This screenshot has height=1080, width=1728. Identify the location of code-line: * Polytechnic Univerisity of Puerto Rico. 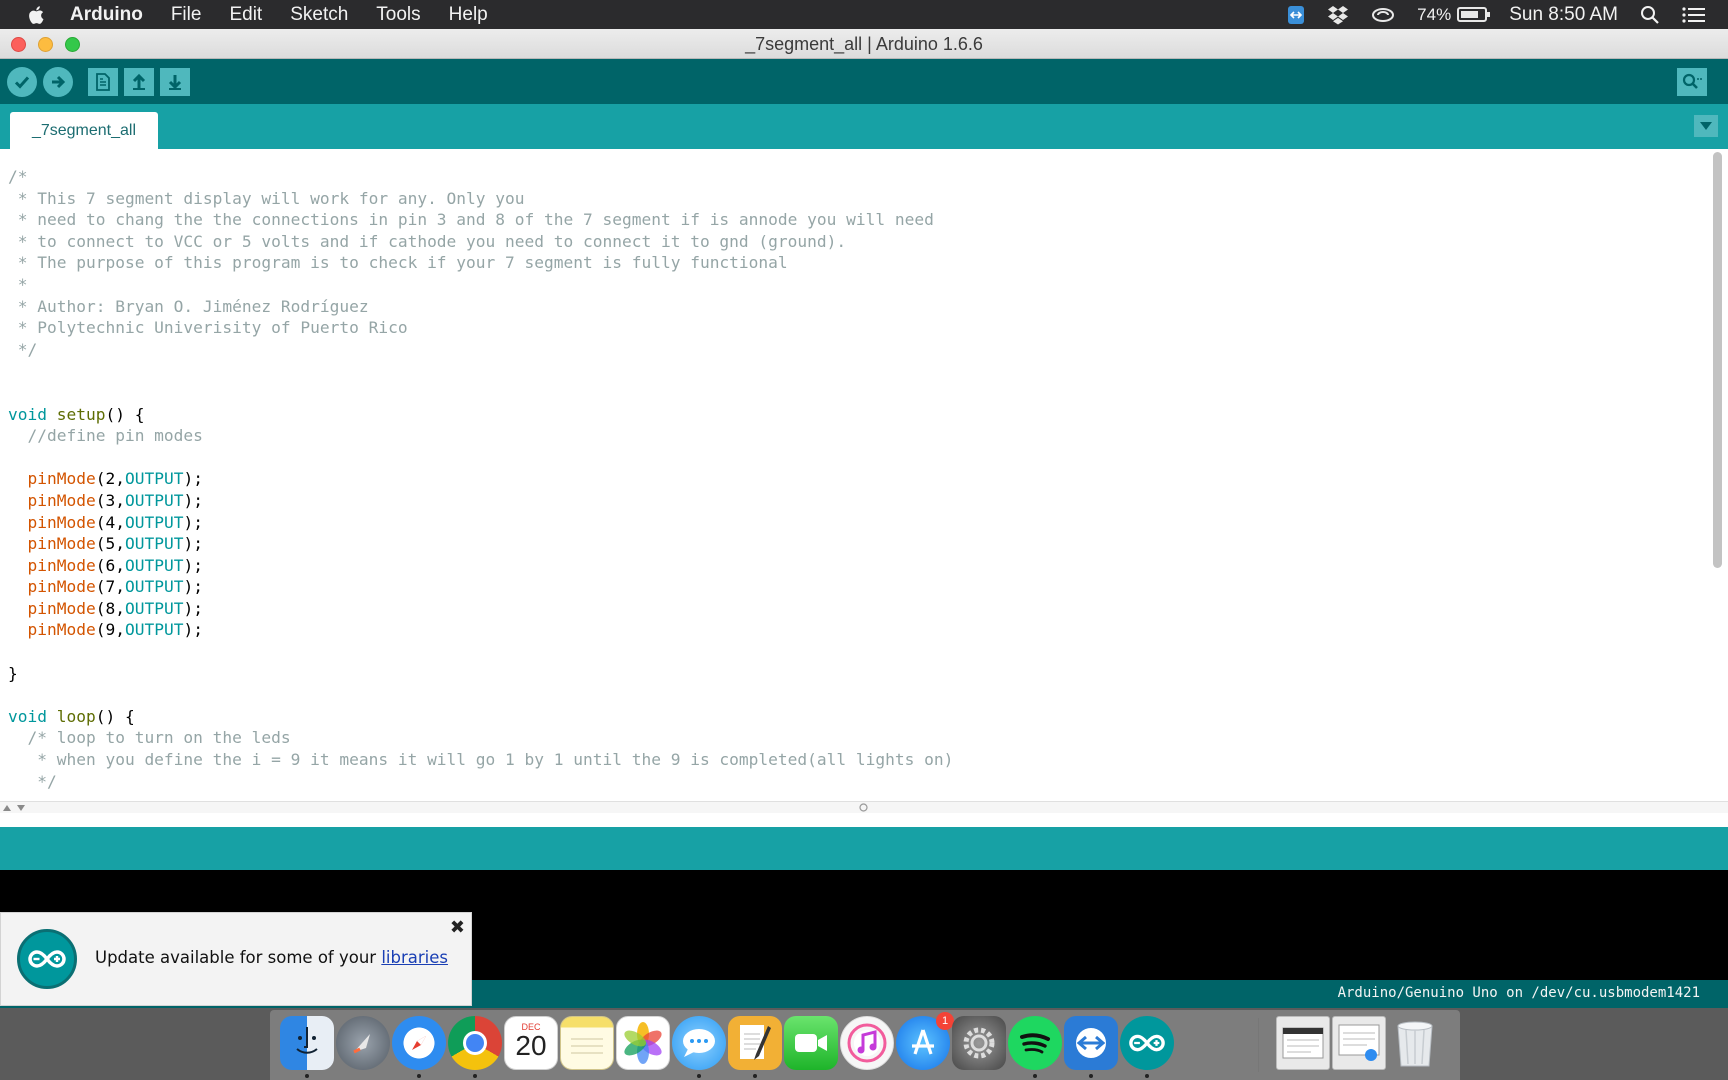
(480, 328).